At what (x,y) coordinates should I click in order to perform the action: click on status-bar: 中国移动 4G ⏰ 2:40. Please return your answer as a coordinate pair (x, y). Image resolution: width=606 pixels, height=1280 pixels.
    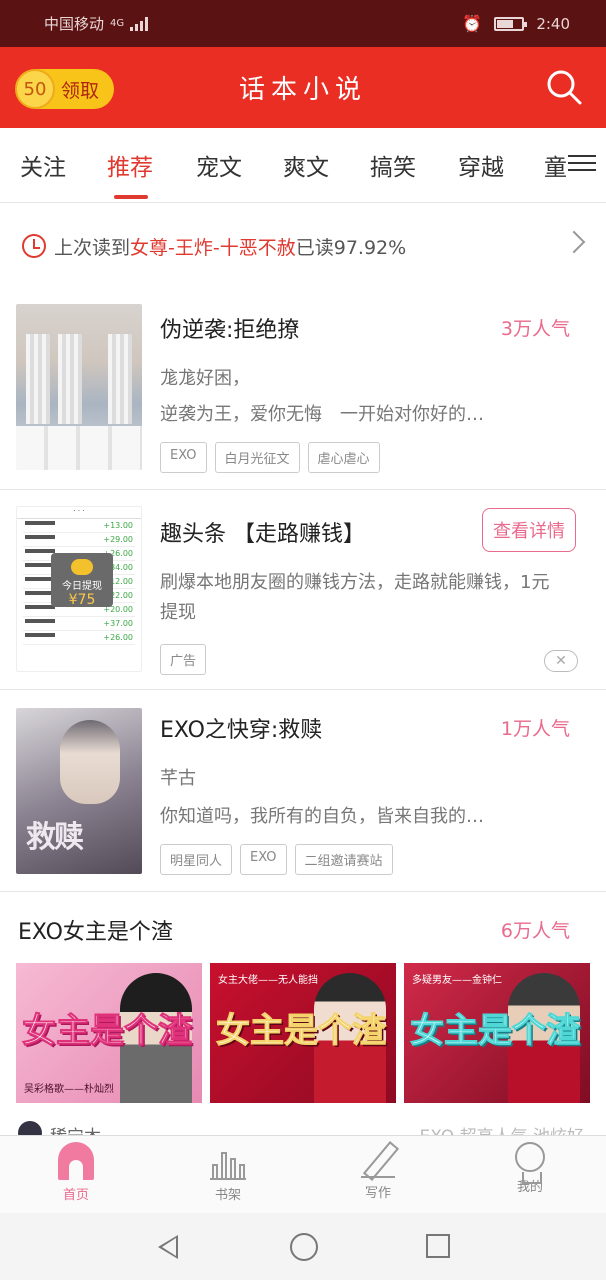
    Looking at the image, I should click on (303, 23).